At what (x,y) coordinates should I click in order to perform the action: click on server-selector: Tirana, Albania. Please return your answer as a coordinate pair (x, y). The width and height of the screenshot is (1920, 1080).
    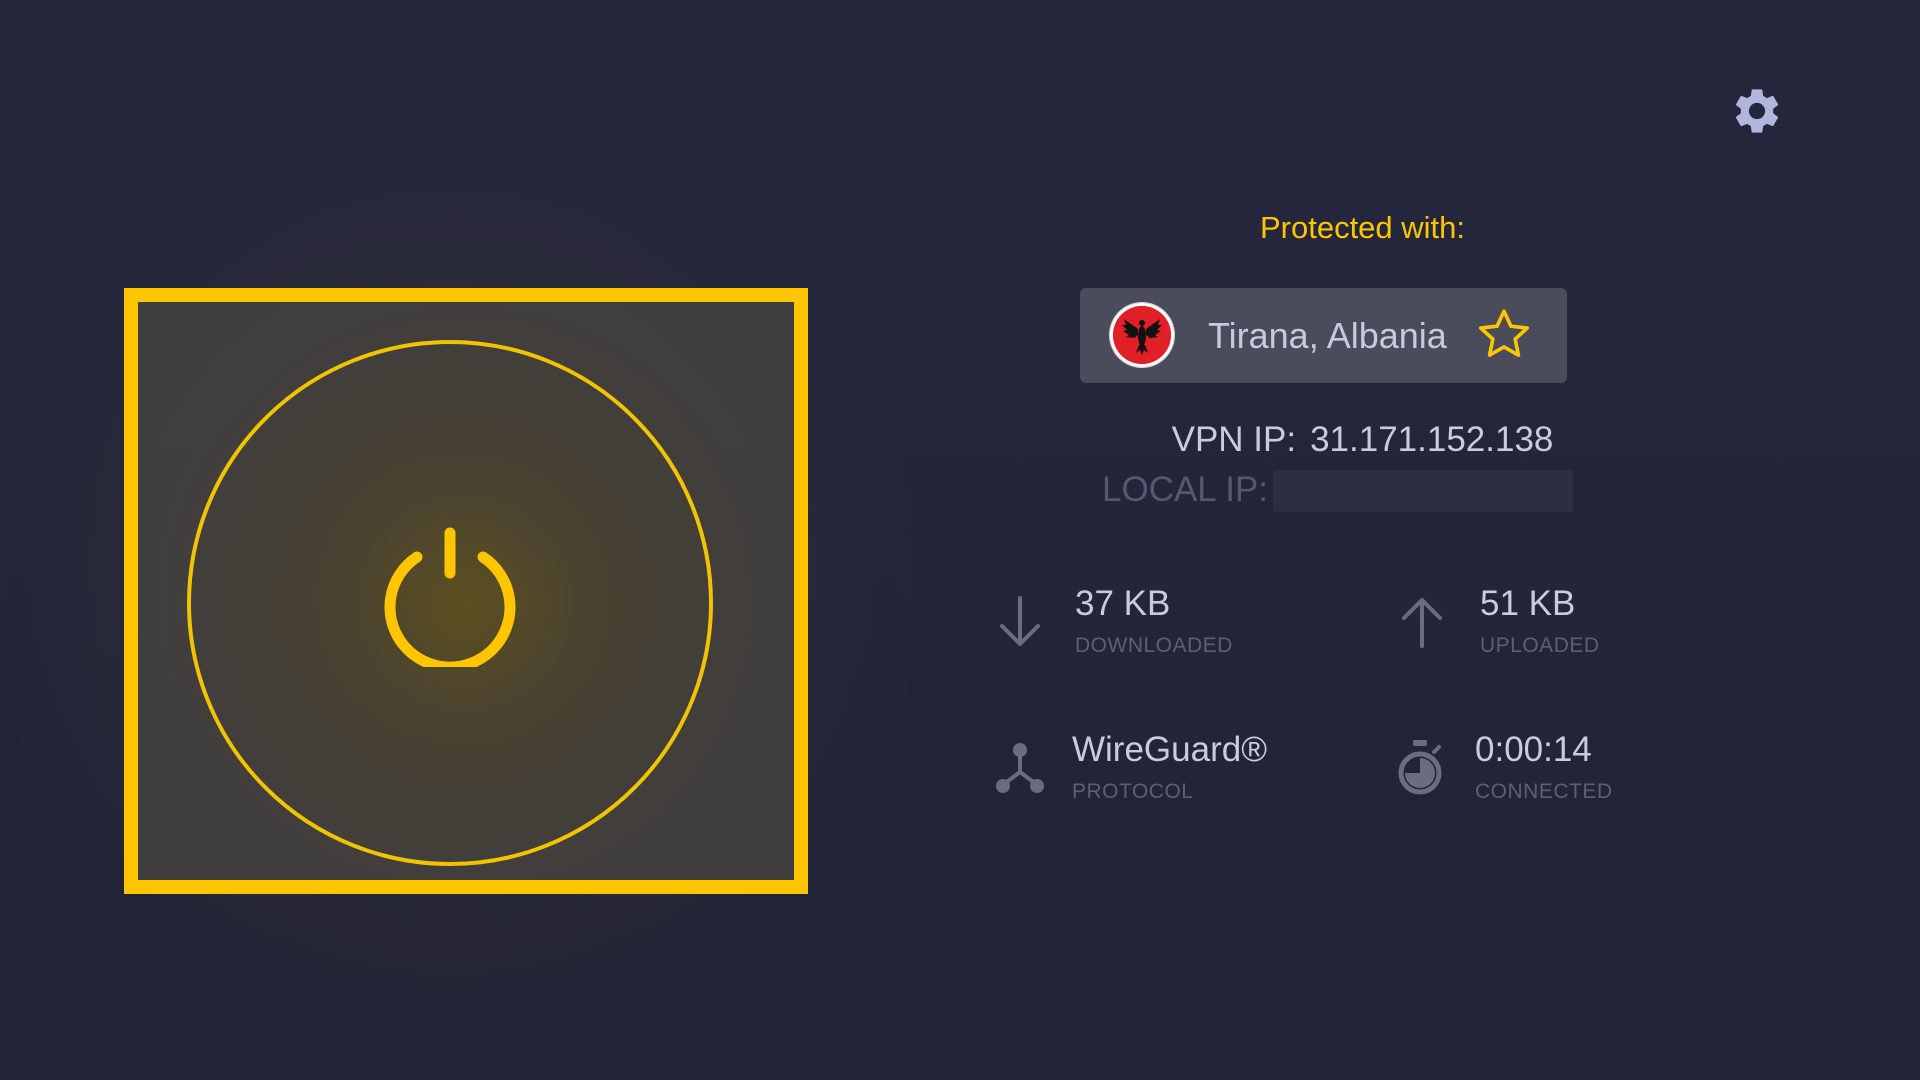
    Looking at the image, I should click on (1323, 335).